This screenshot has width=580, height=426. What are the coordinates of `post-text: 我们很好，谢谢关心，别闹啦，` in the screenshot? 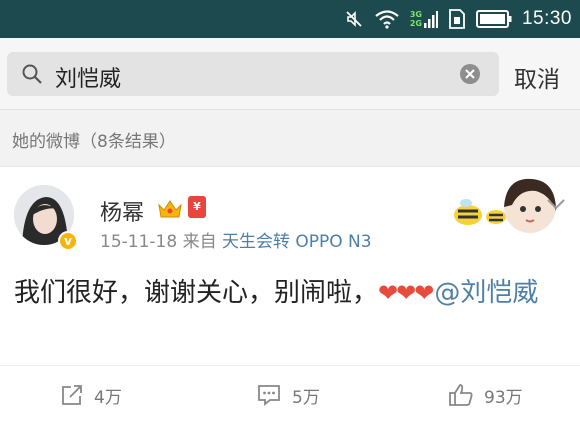 It's located at (196, 293).